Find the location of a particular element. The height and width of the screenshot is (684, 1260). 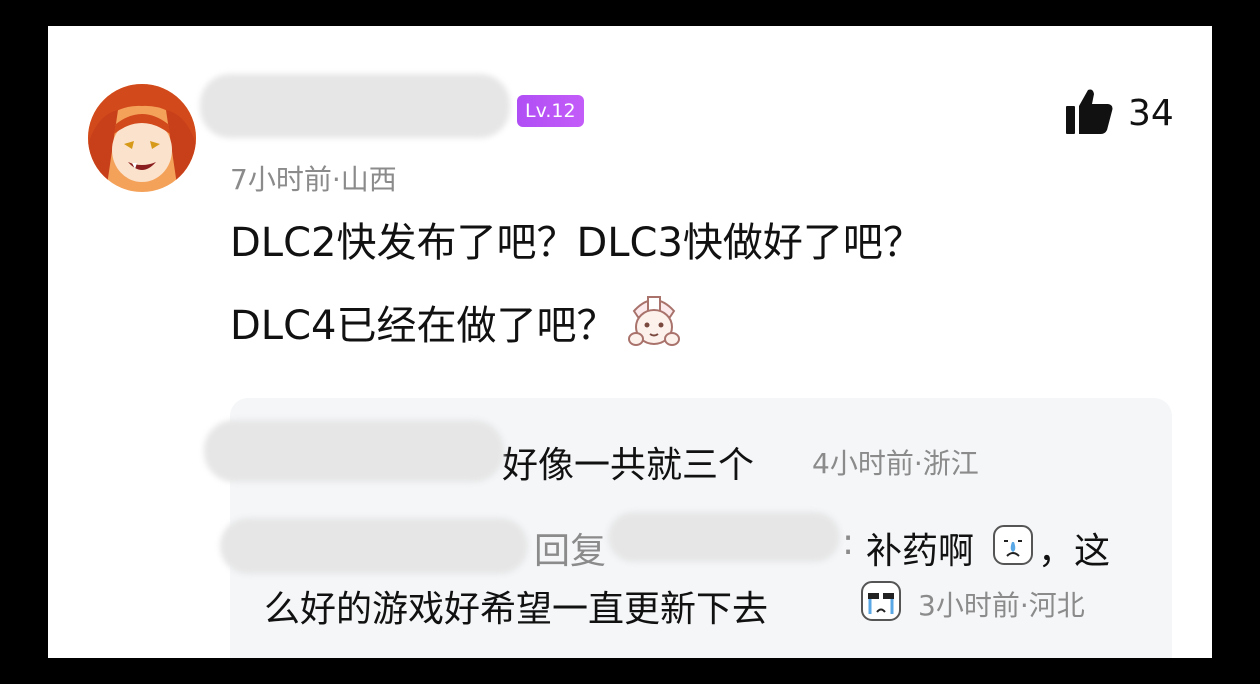

level-badge: Lv.12 is located at coordinates (550, 111).